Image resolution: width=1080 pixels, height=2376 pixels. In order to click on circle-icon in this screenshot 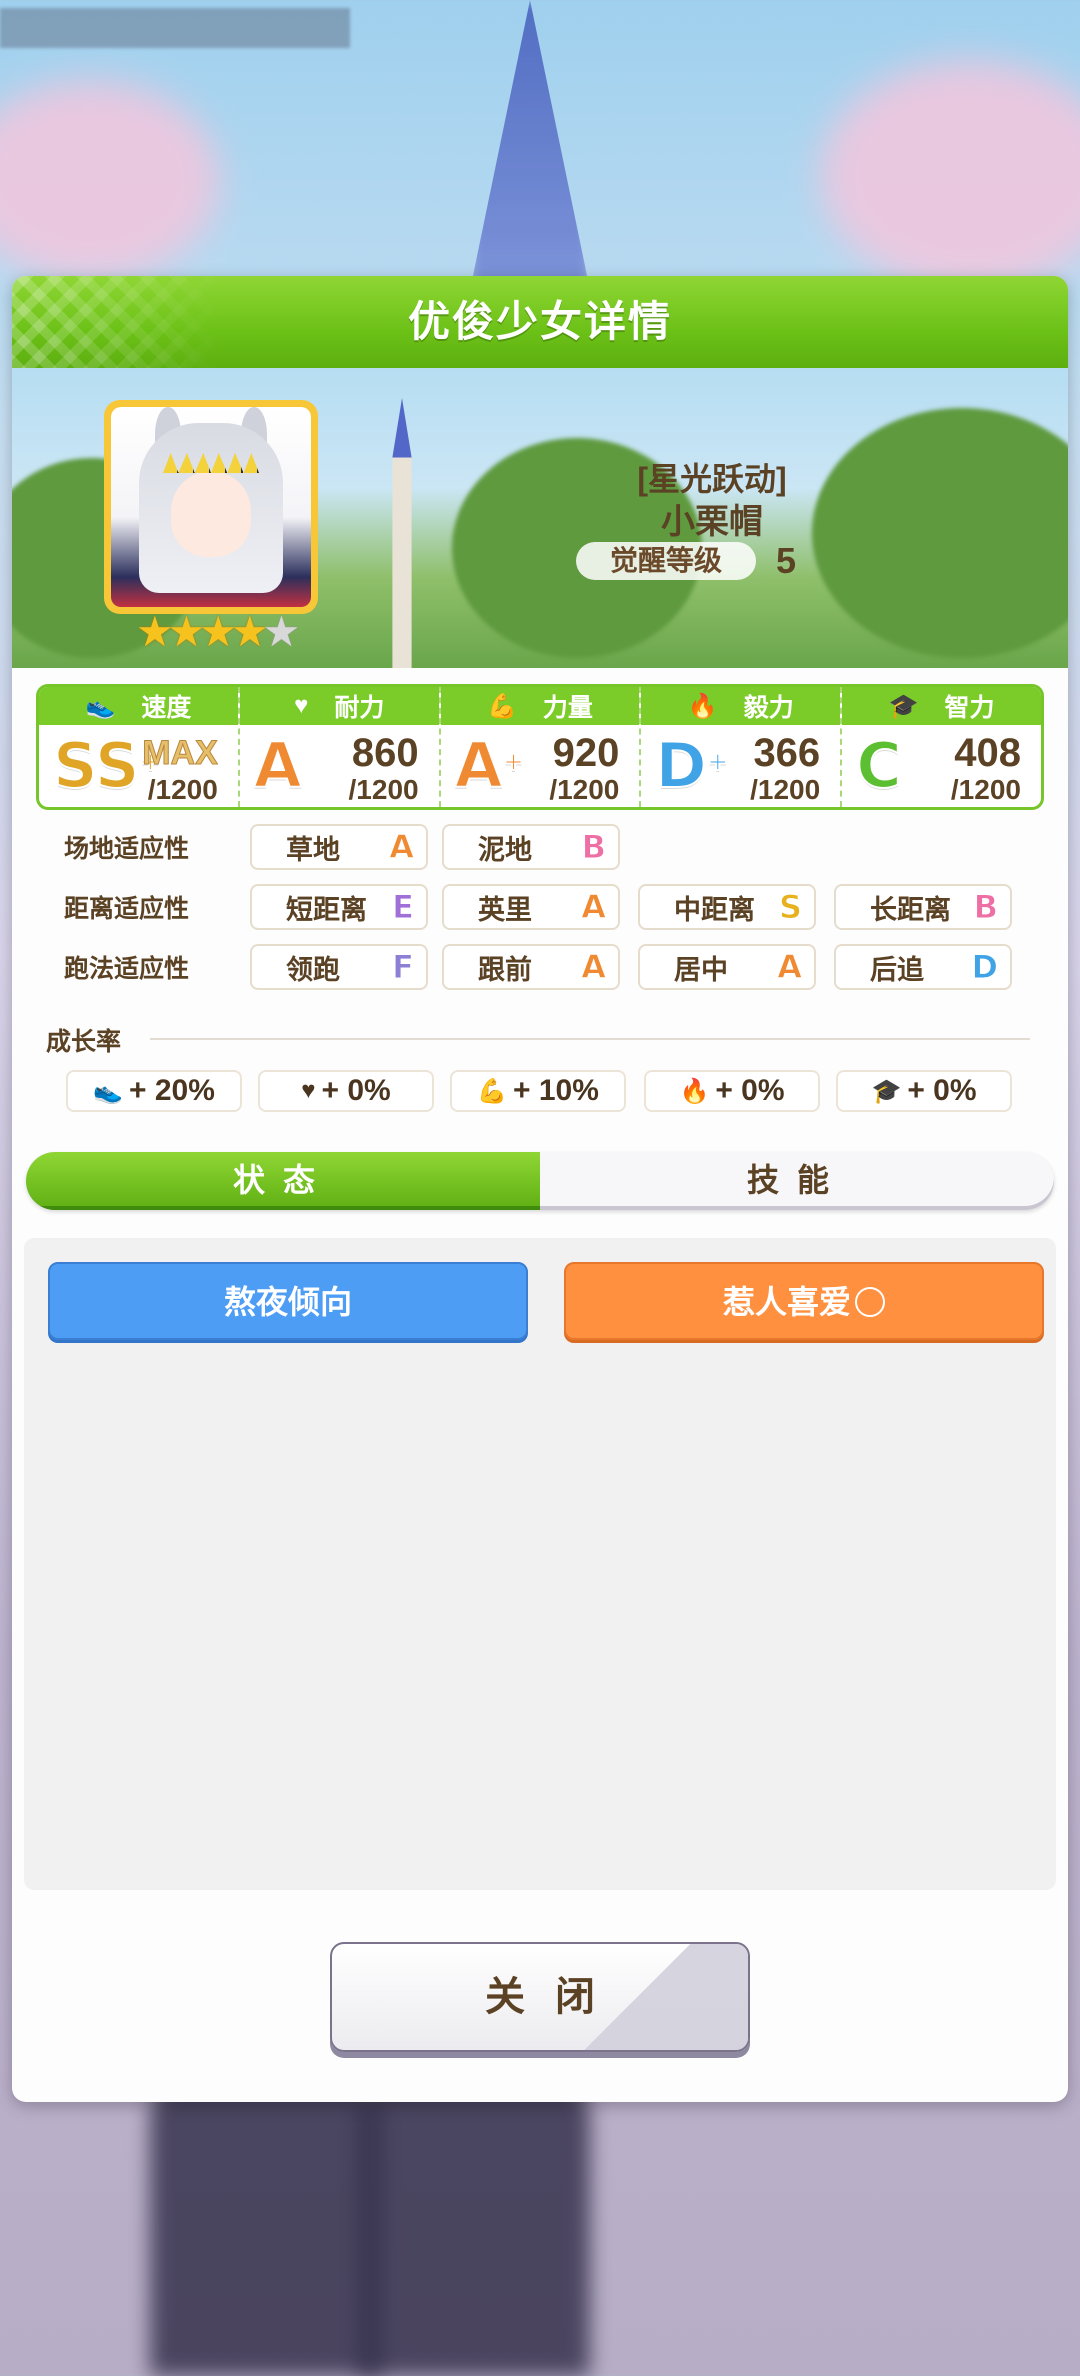, I will do `click(870, 1301)`.